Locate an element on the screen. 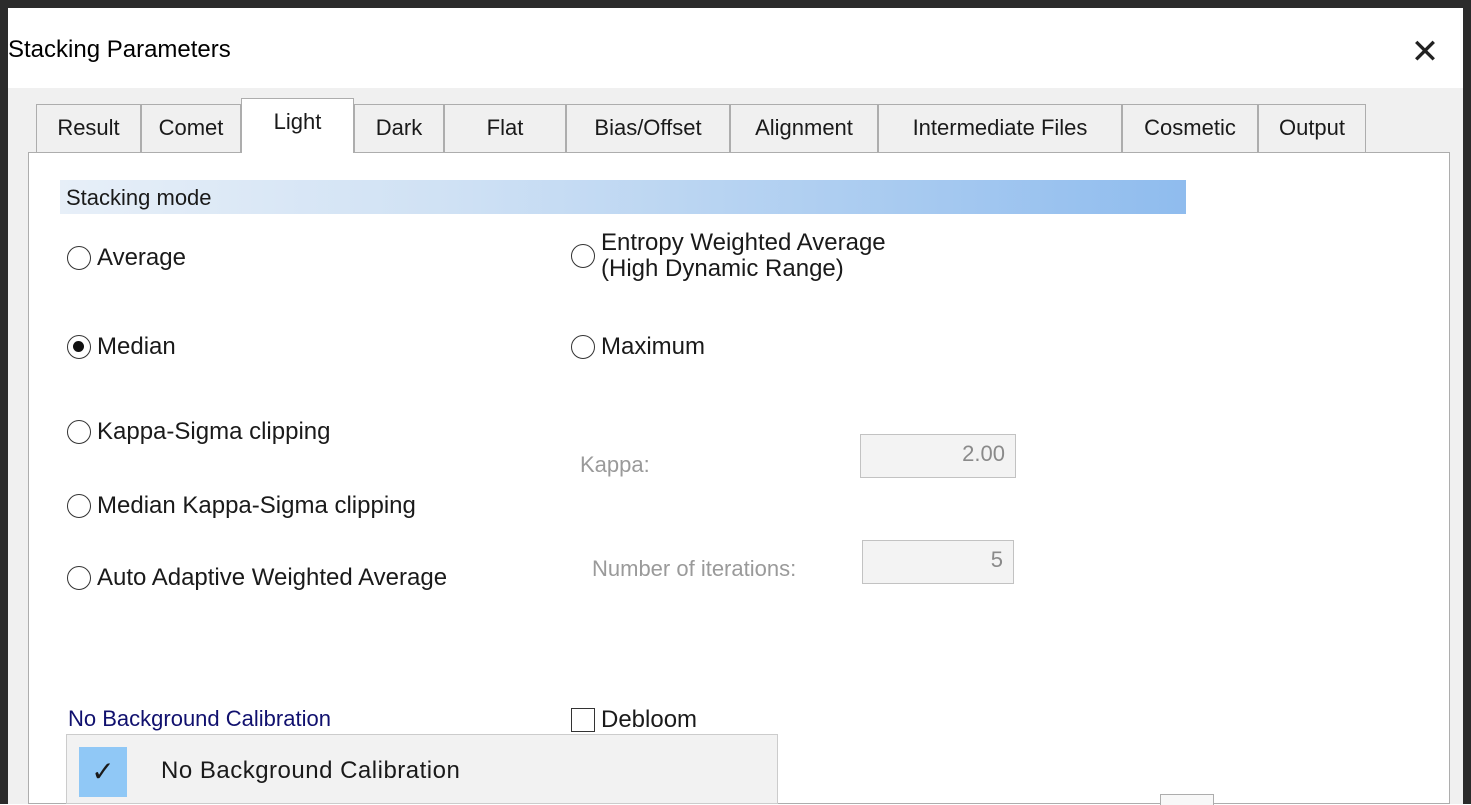 The image size is (1471, 805). partial-button-edge is located at coordinates (1187, 799).